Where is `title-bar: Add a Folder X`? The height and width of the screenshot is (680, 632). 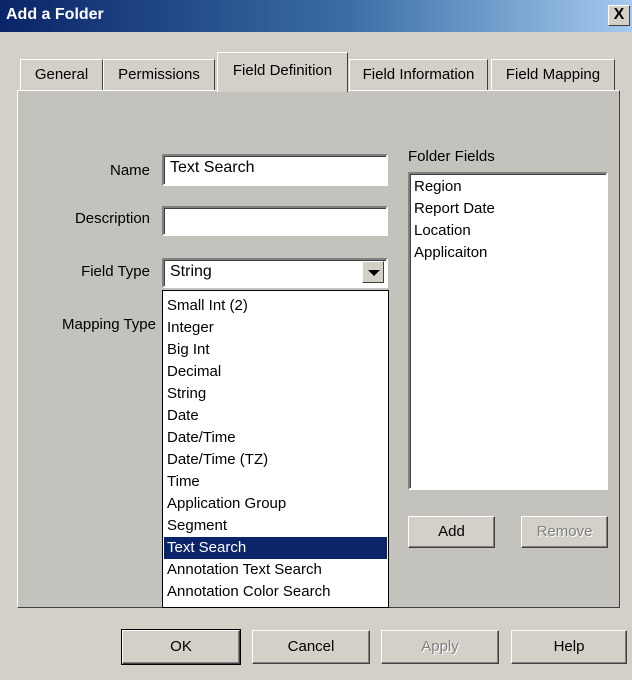 title-bar: Add a Folder X is located at coordinates (316, 16).